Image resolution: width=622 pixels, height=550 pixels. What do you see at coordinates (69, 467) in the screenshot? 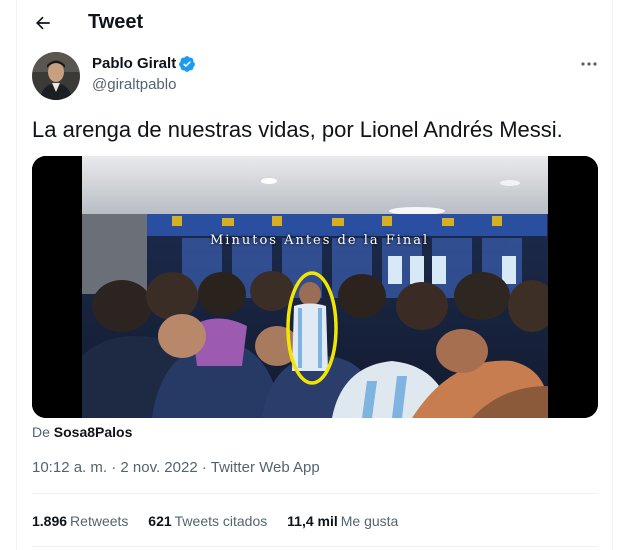
I see `tweet-time: 10:12 a. m.` at bounding box center [69, 467].